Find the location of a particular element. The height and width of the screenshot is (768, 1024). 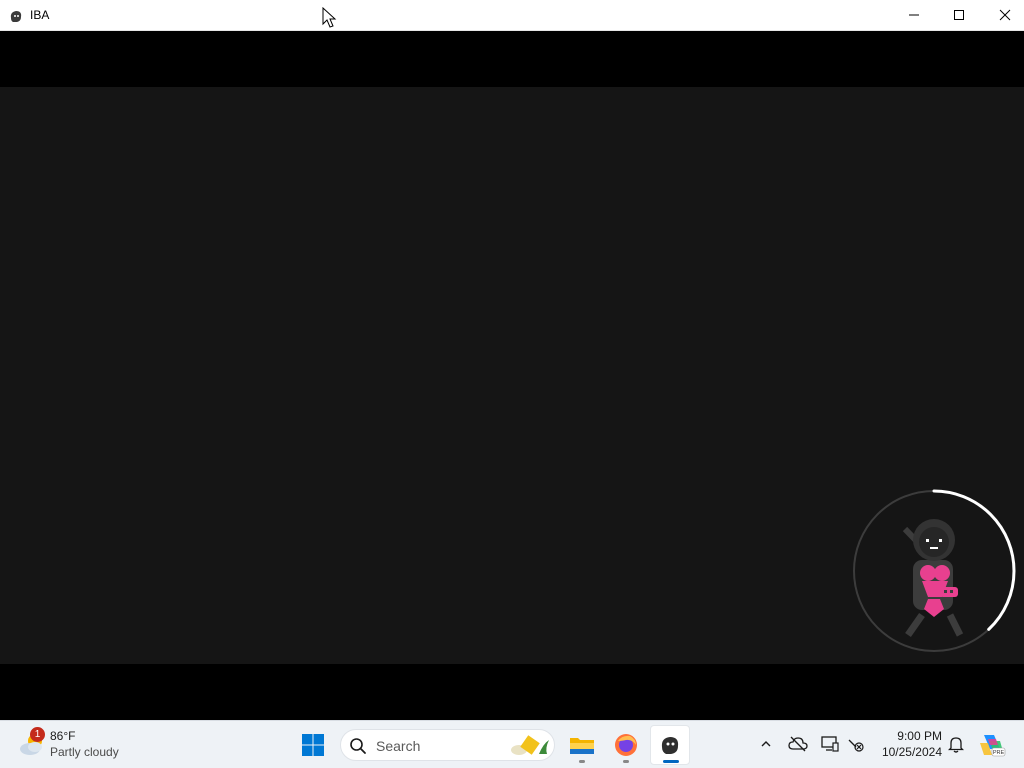

onedrive-status-button is located at coordinates (798, 744).